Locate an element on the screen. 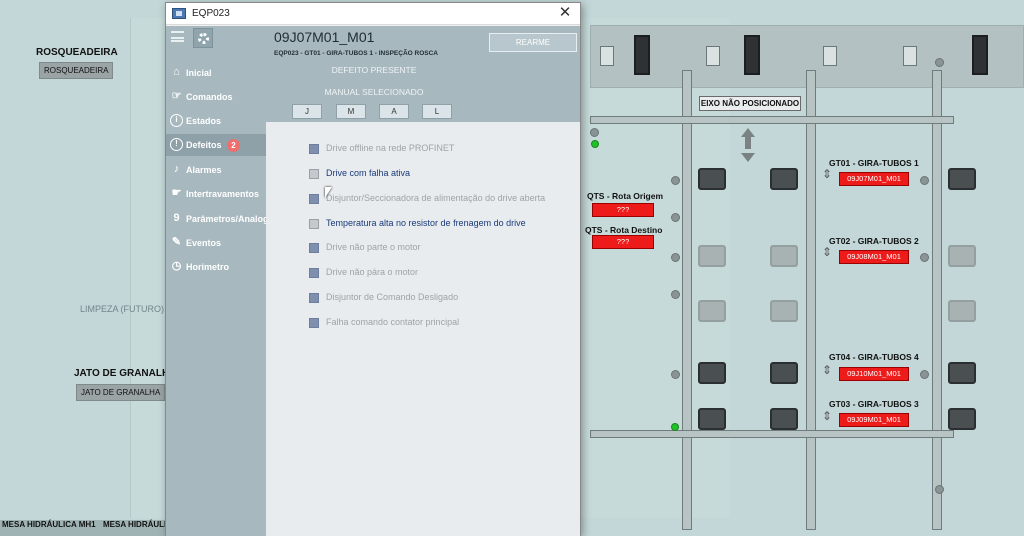  rail-middle is located at coordinates (811, 300).